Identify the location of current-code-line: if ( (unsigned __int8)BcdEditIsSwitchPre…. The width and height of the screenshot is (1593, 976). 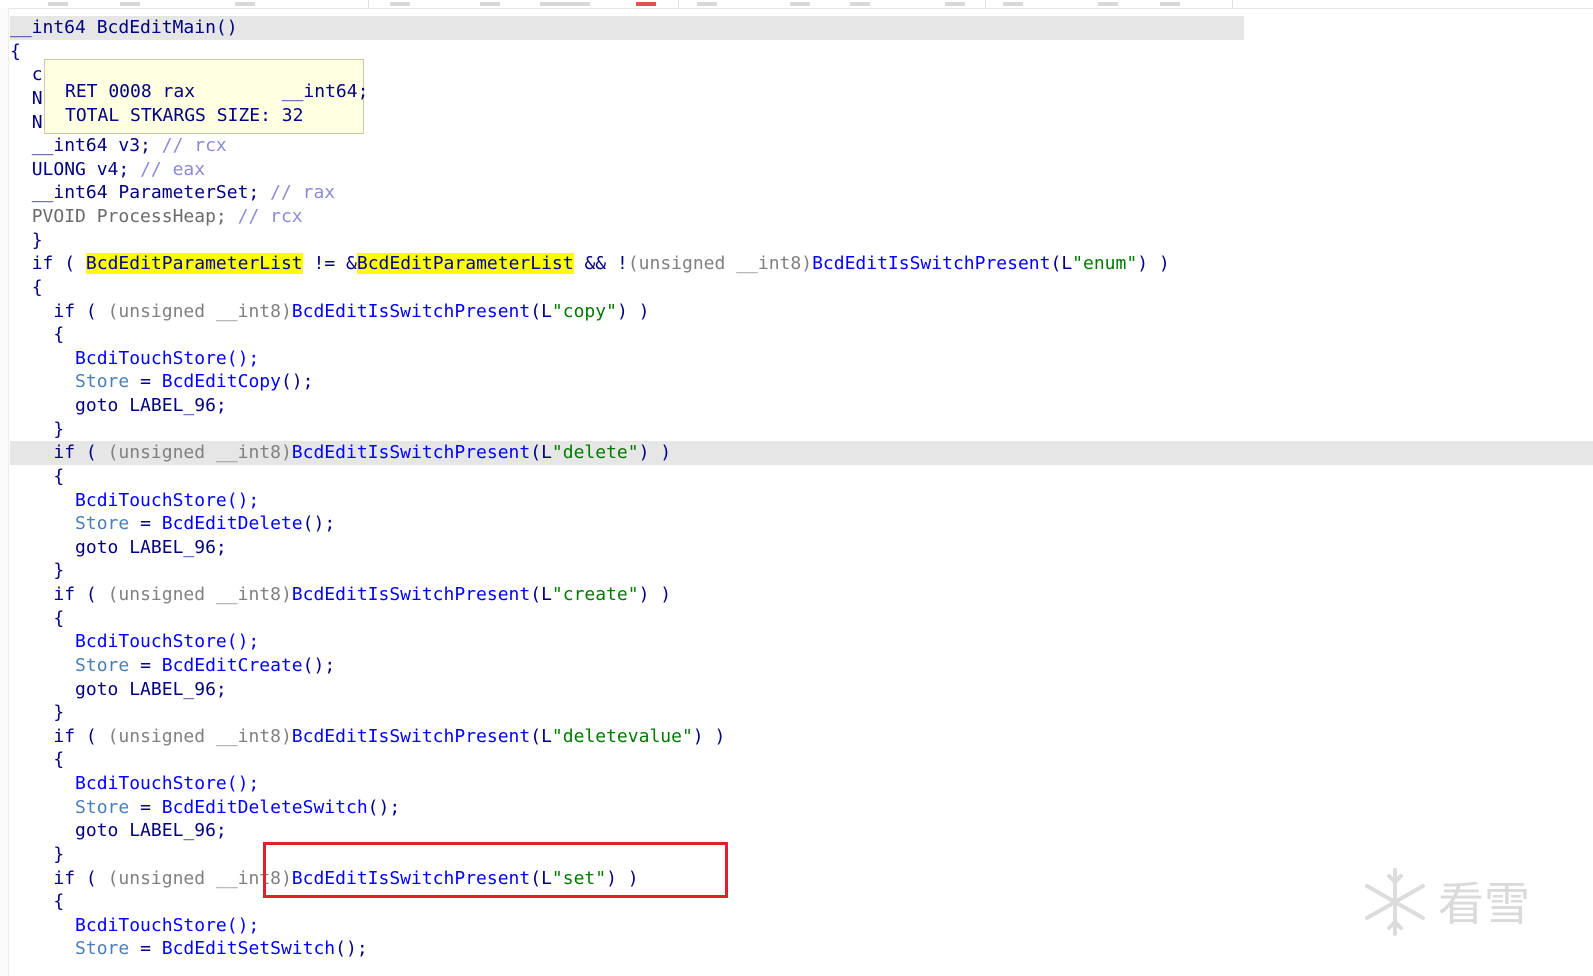
(801, 453).